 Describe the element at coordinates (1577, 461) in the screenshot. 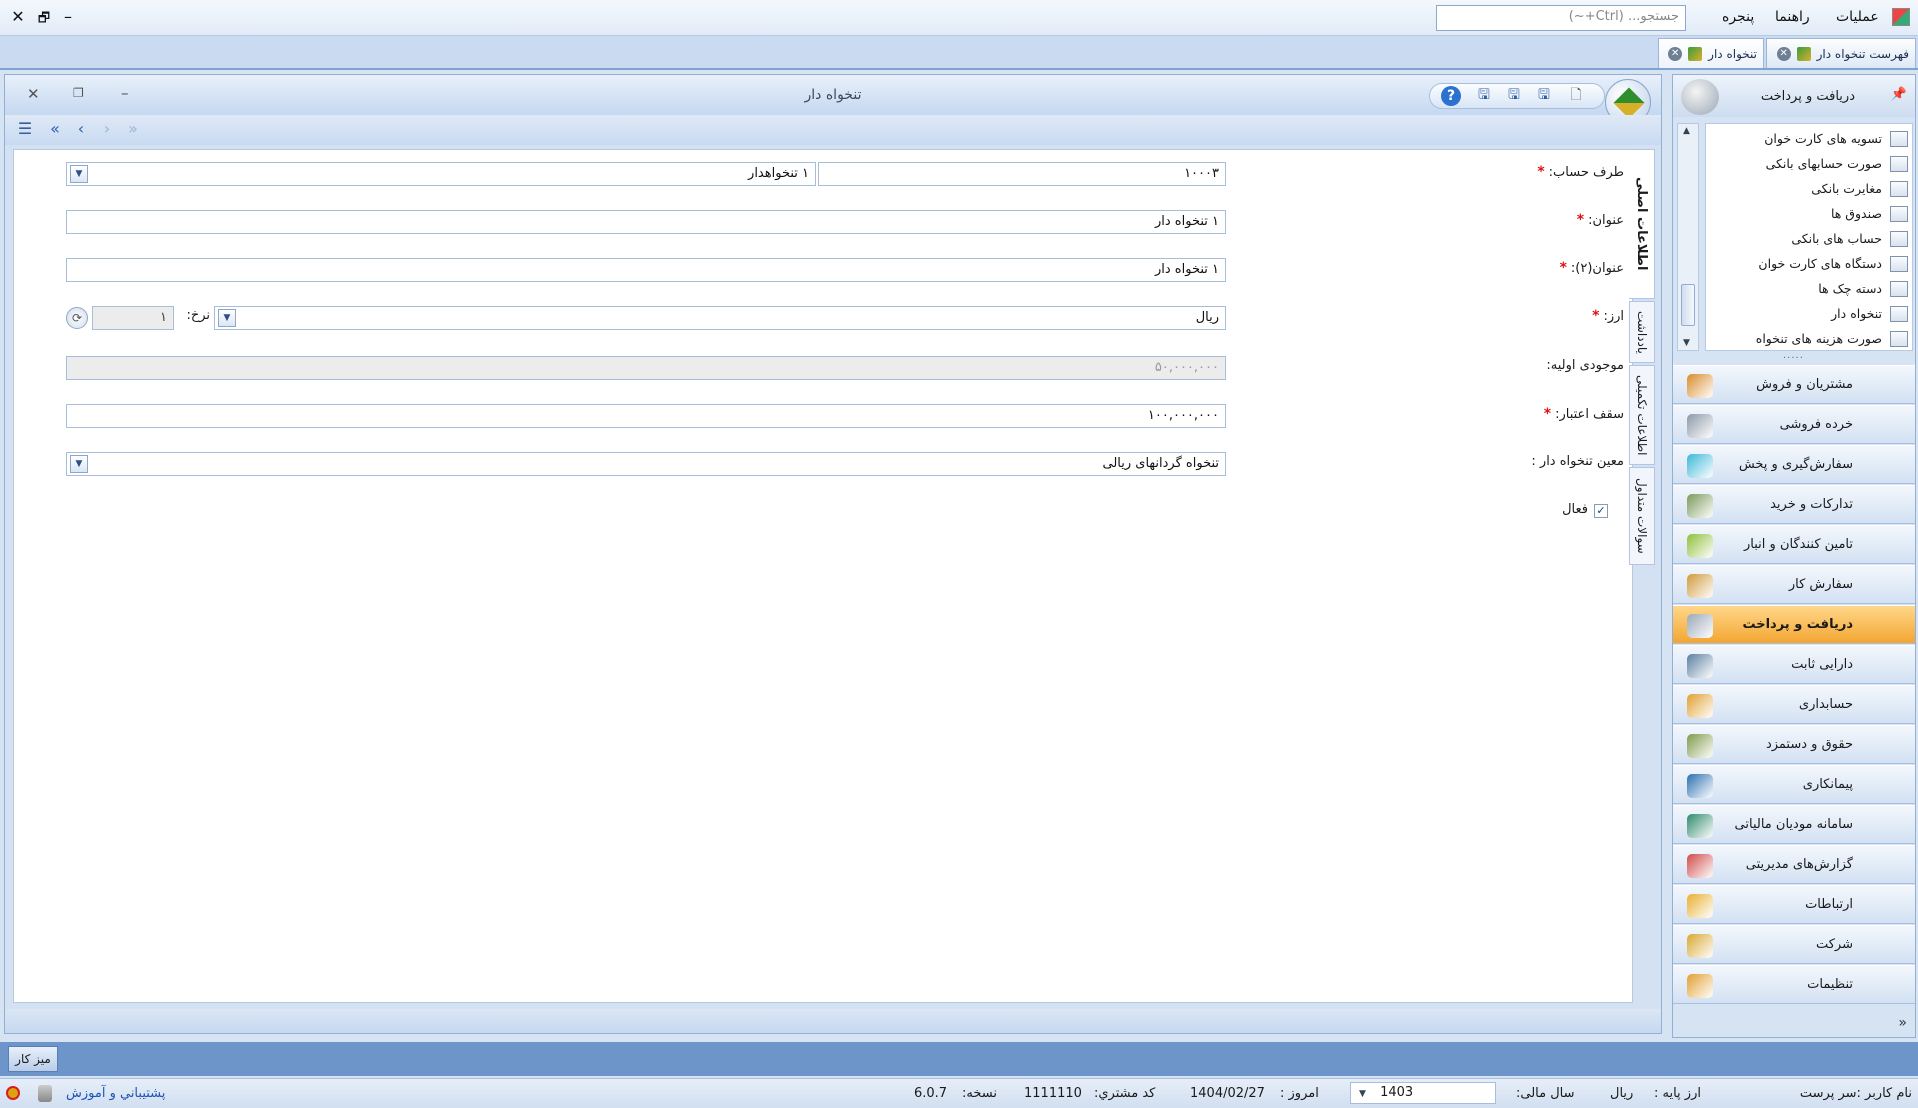

I see `account-label: معین تنخواه دار :` at that location.